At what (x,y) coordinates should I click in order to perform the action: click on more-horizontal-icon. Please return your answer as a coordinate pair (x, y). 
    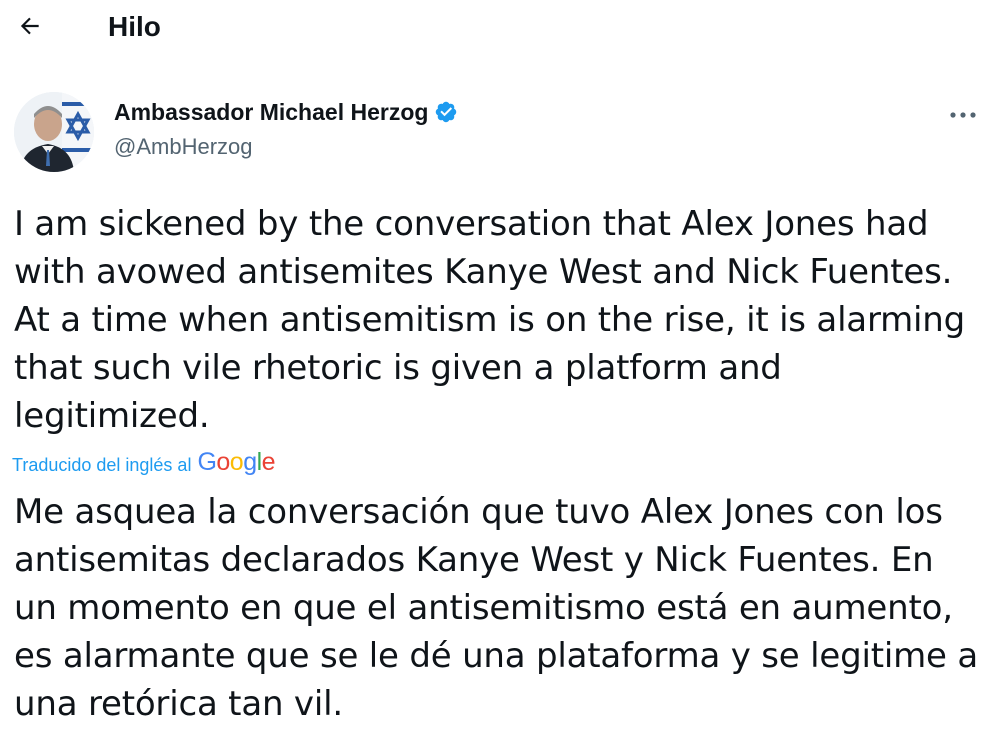
    Looking at the image, I should click on (963, 115).